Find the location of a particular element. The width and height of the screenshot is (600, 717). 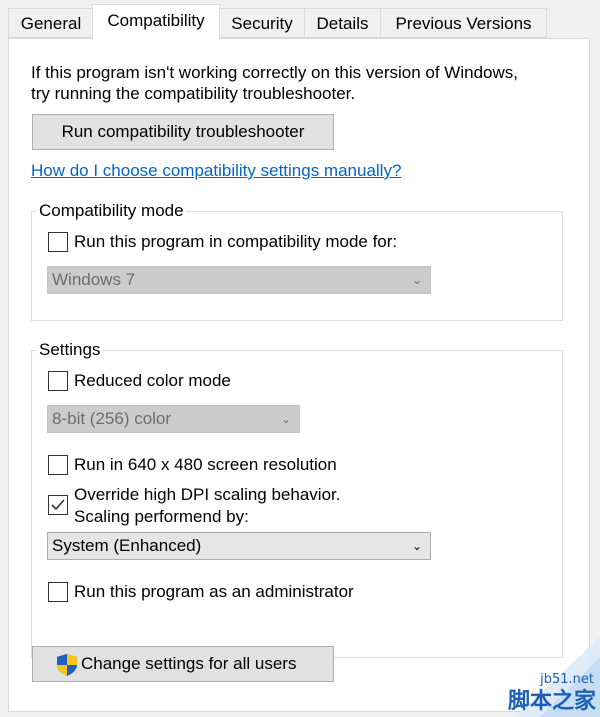

uac-shield-icon is located at coordinates (67, 665).